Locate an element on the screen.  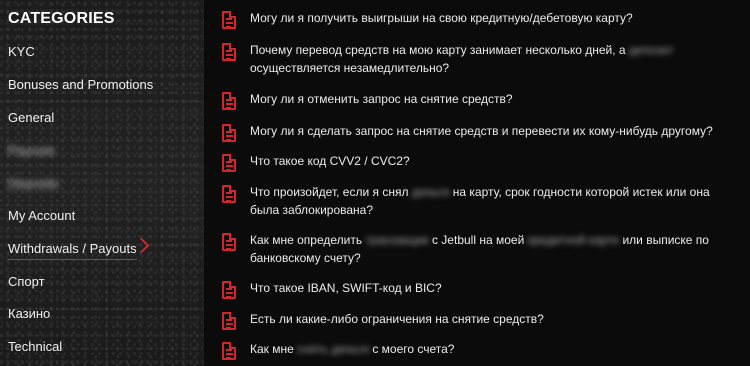
faq-question-text: Что такое код CVV2 / CVC2? is located at coordinates (330, 161).